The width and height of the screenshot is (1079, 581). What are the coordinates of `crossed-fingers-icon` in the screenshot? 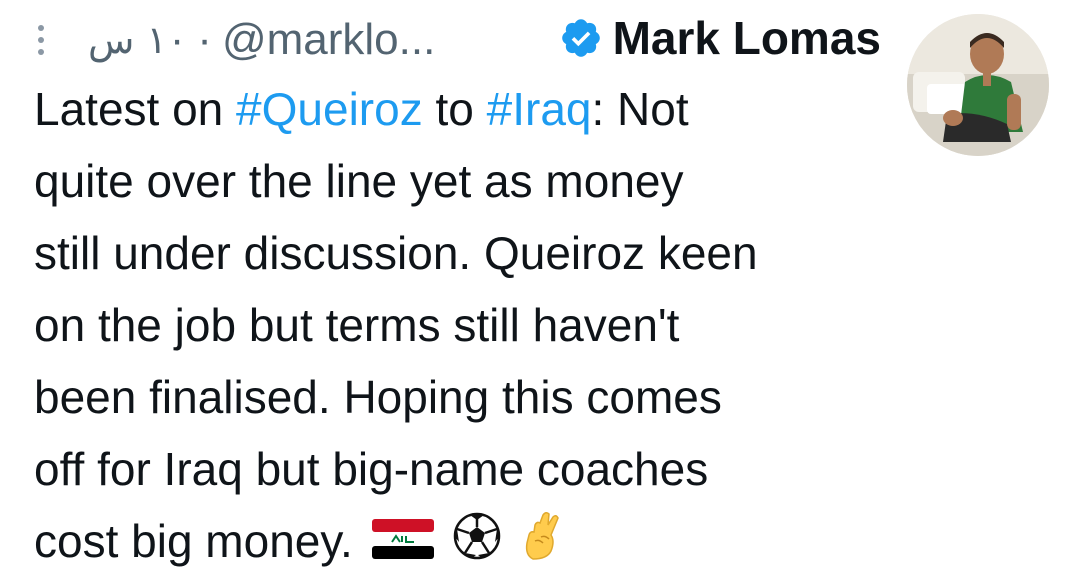 It's located at (543, 545).